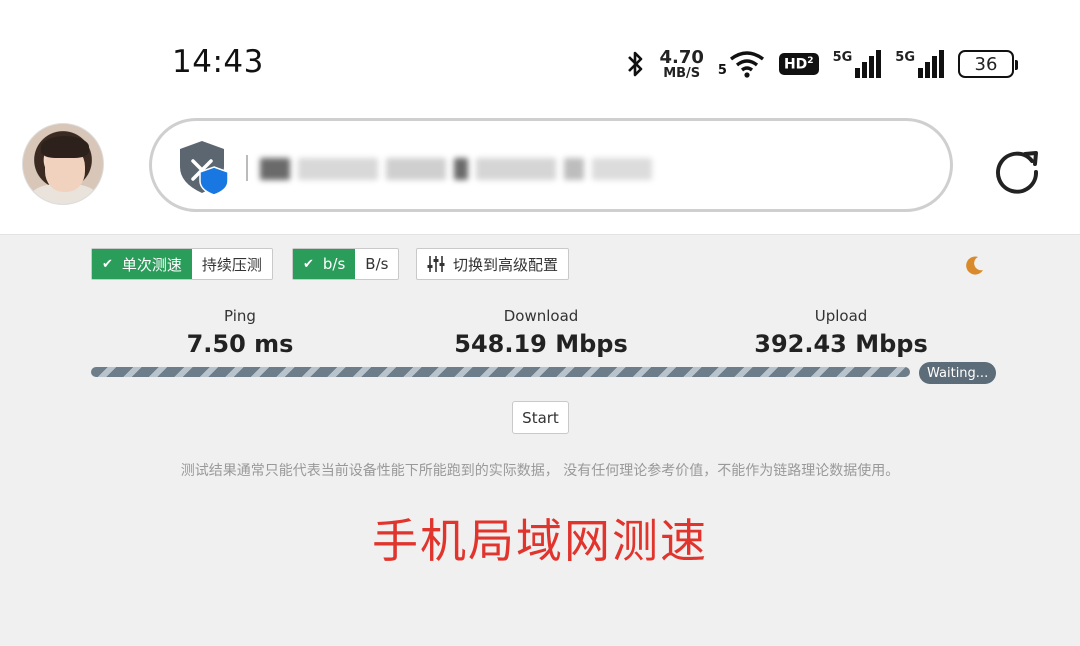  What do you see at coordinates (436, 264) in the screenshot?
I see `sliders-icon` at bounding box center [436, 264].